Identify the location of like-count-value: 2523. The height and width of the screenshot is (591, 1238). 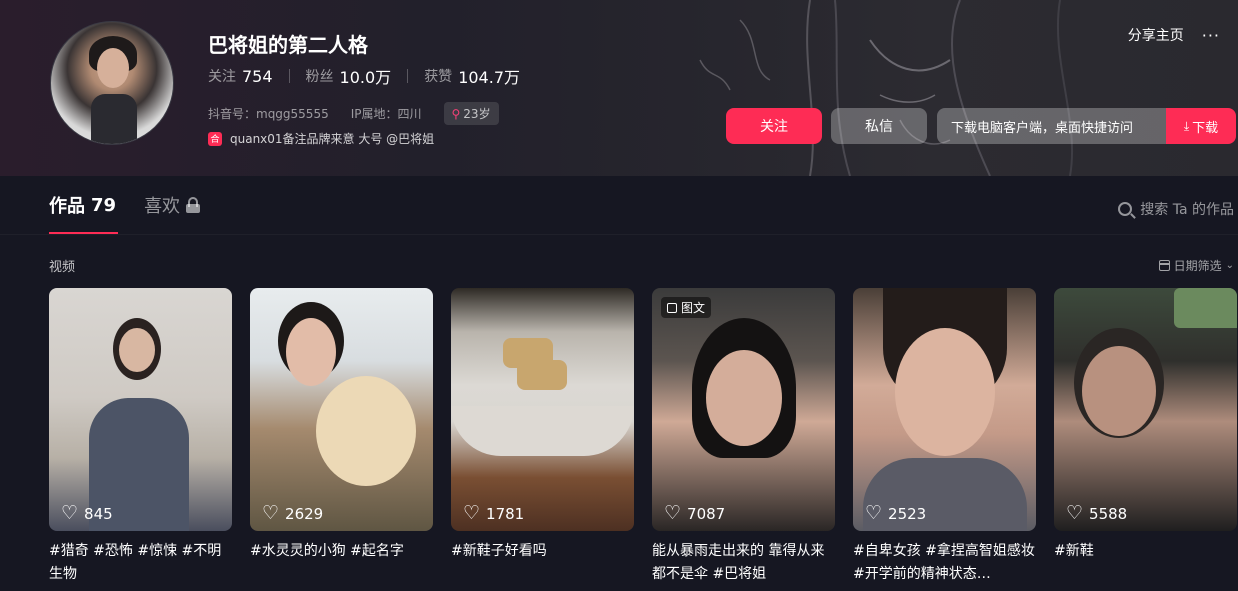
(907, 513).